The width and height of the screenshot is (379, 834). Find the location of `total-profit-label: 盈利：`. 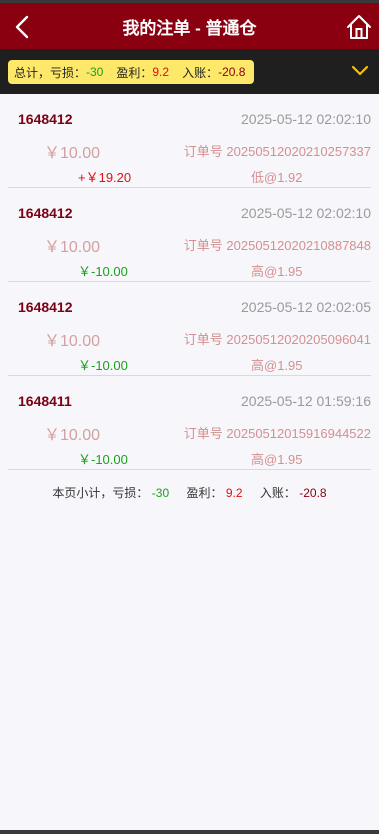

total-profit-label: 盈利： is located at coordinates (134, 72).